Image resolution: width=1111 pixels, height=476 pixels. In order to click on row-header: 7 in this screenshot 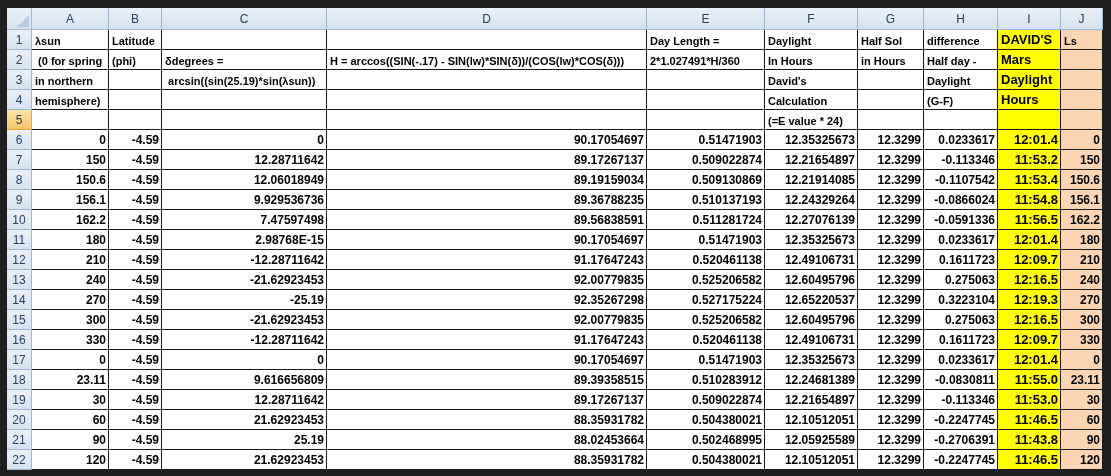, I will do `click(19, 160)`.